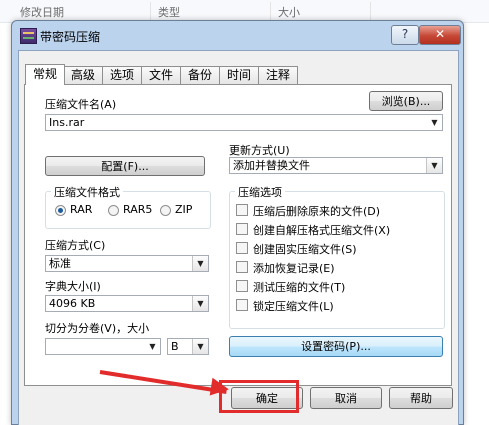 The width and height of the screenshot is (489, 425). Describe the element at coordinates (184, 209) in the screenshot. I see `radio-zip-label: ZIP` at that location.